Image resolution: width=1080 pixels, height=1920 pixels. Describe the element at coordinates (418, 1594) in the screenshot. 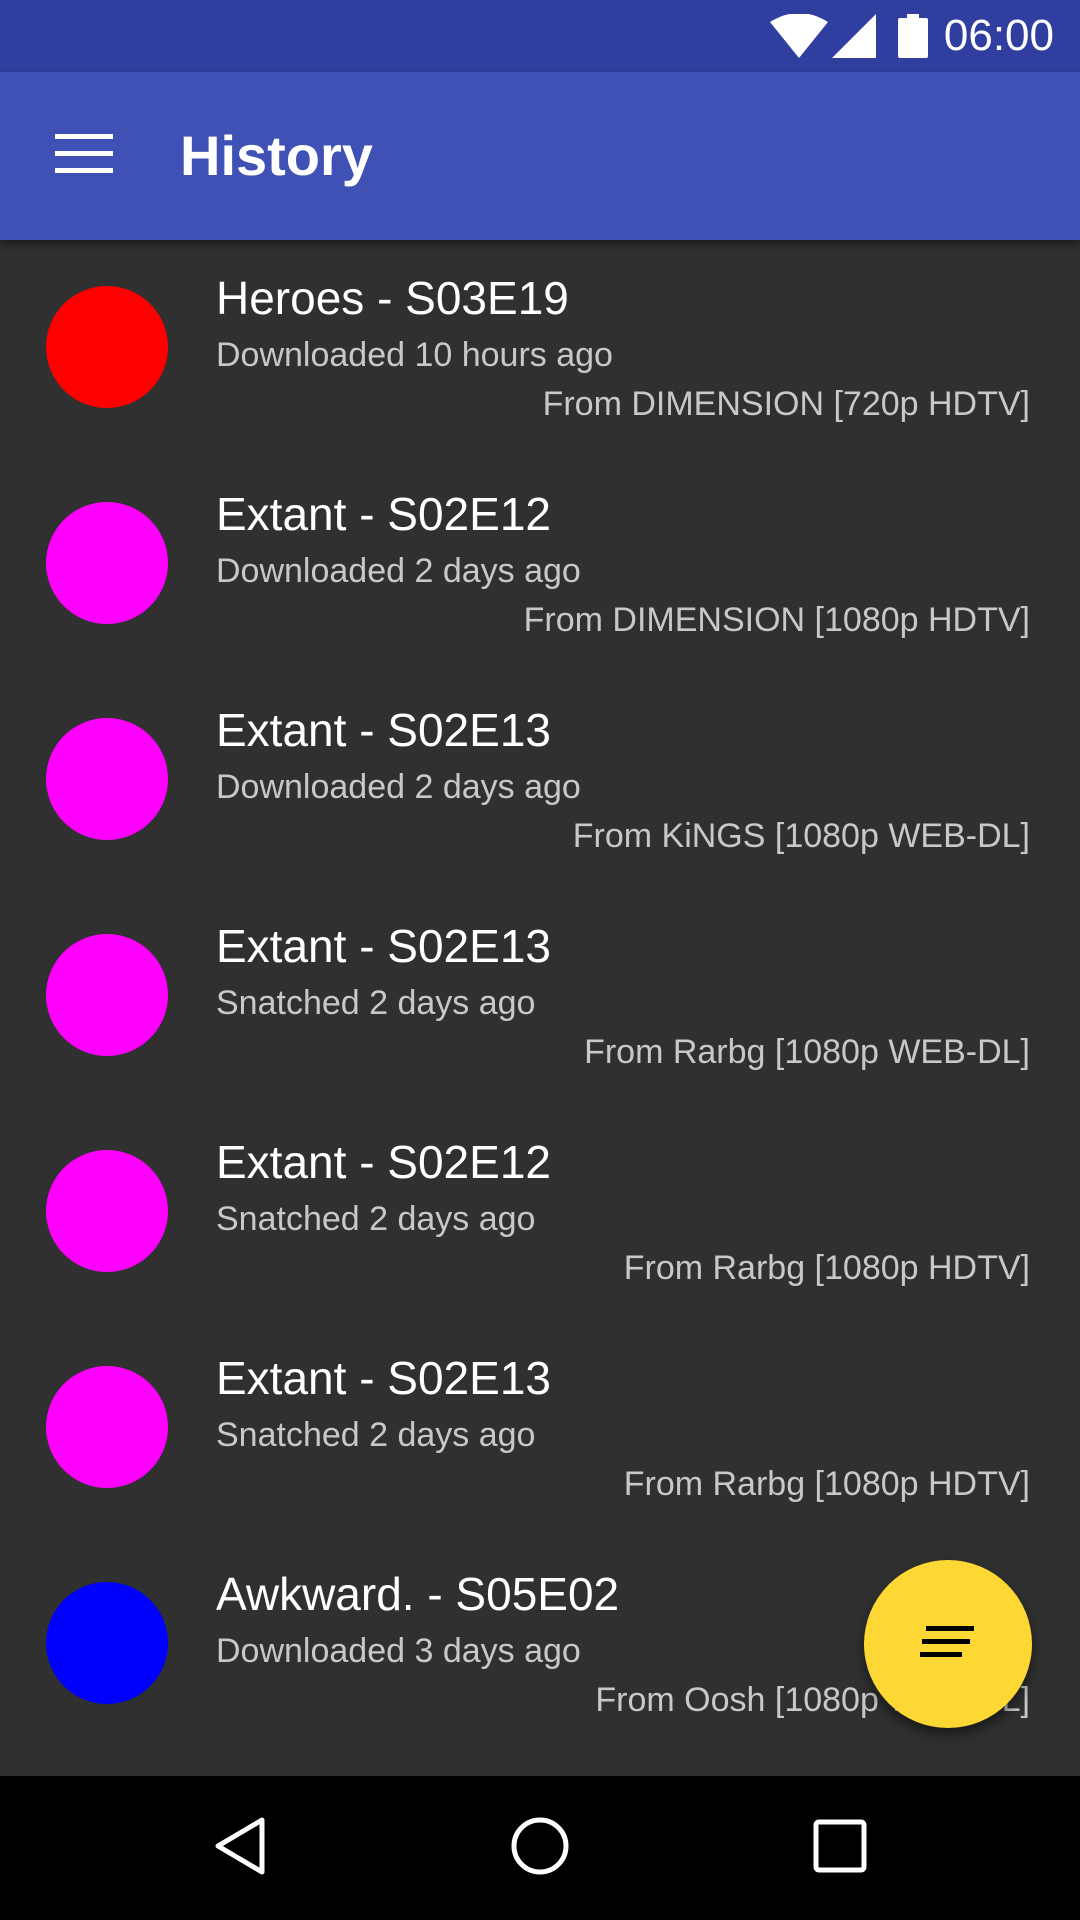

I see `episode-title: Awkward. - S05E02` at that location.